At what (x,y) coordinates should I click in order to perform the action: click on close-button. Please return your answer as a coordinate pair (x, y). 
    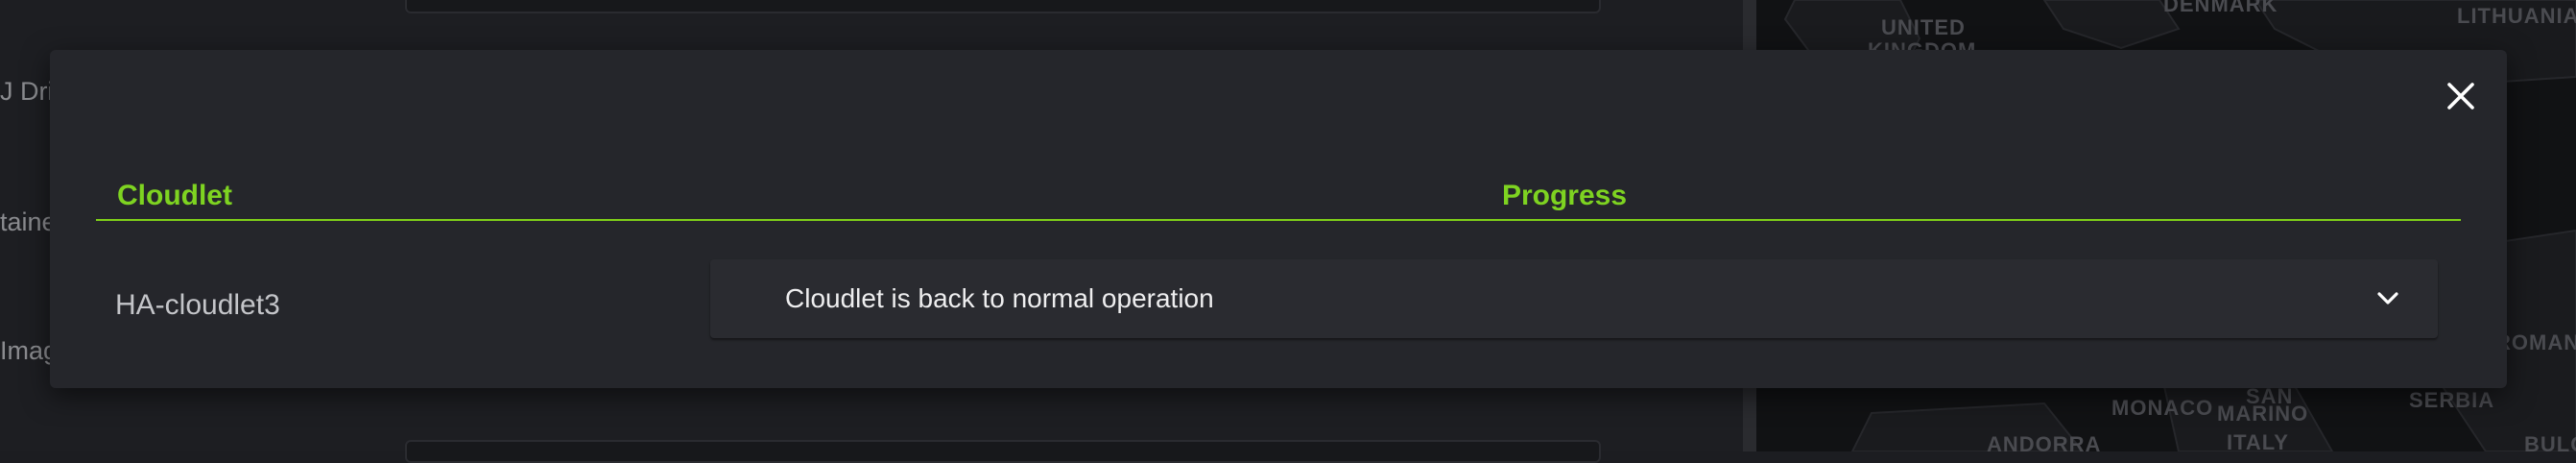
    Looking at the image, I should click on (2461, 96).